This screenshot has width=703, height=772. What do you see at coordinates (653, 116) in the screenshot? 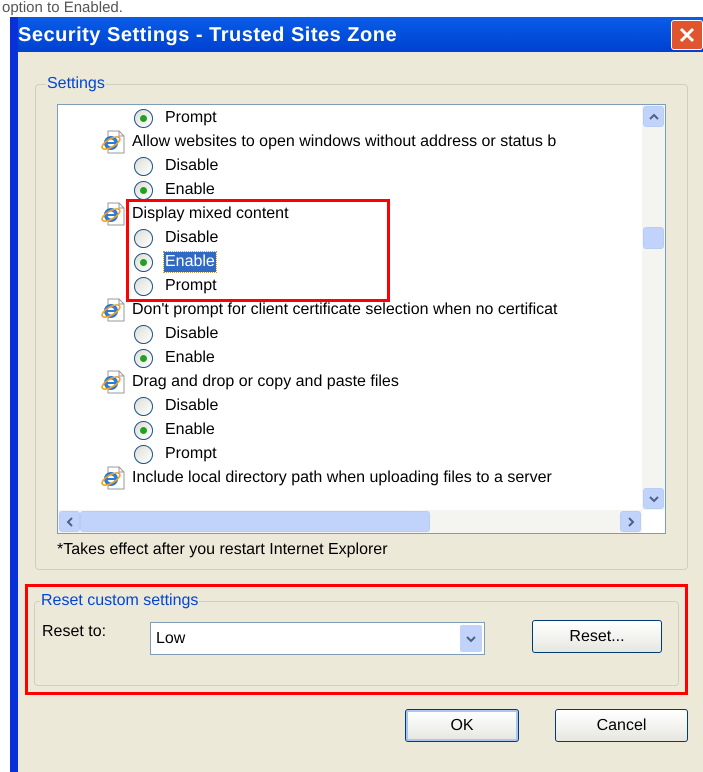
I see `scroll-up-button` at bounding box center [653, 116].